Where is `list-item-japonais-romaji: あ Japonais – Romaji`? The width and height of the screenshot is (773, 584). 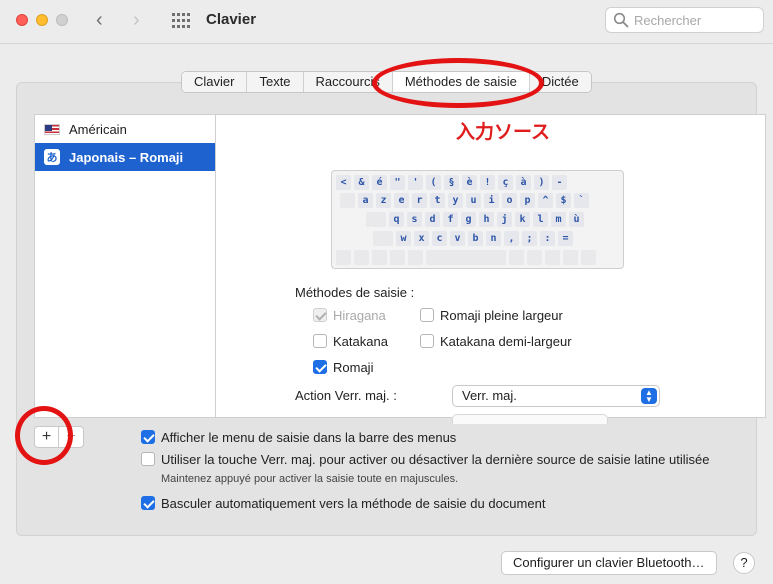 list-item-japonais-romaji: あ Japonais – Romaji is located at coordinates (125, 157).